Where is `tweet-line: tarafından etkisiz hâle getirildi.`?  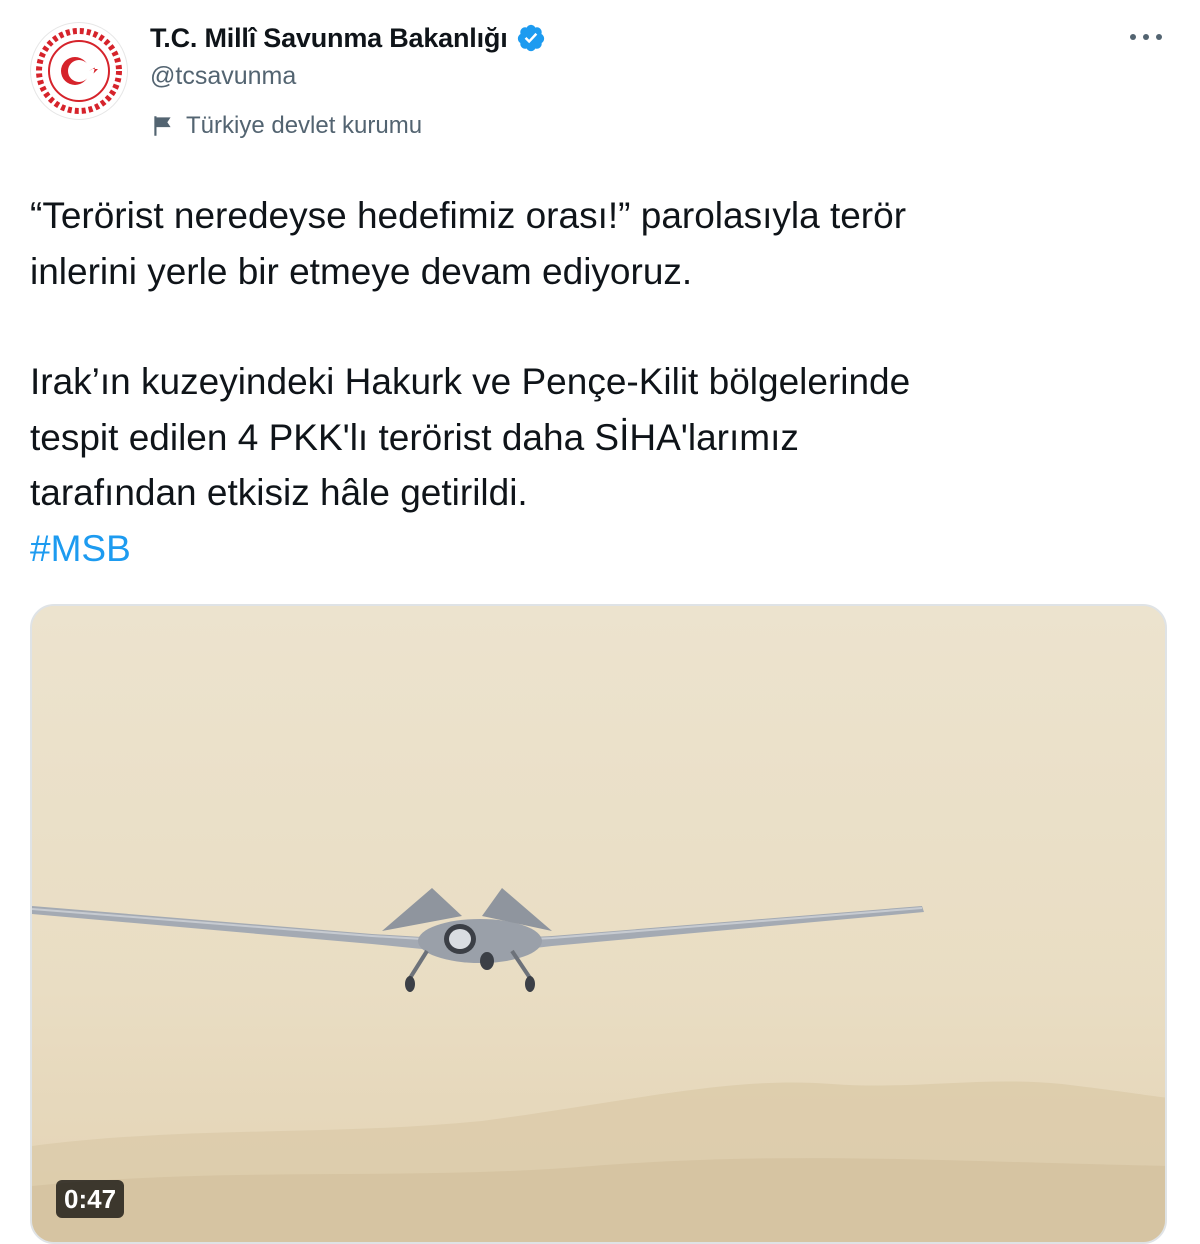
tweet-line: tarafından etkisiz hâle getirildi. is located at coordinates (279, 492).